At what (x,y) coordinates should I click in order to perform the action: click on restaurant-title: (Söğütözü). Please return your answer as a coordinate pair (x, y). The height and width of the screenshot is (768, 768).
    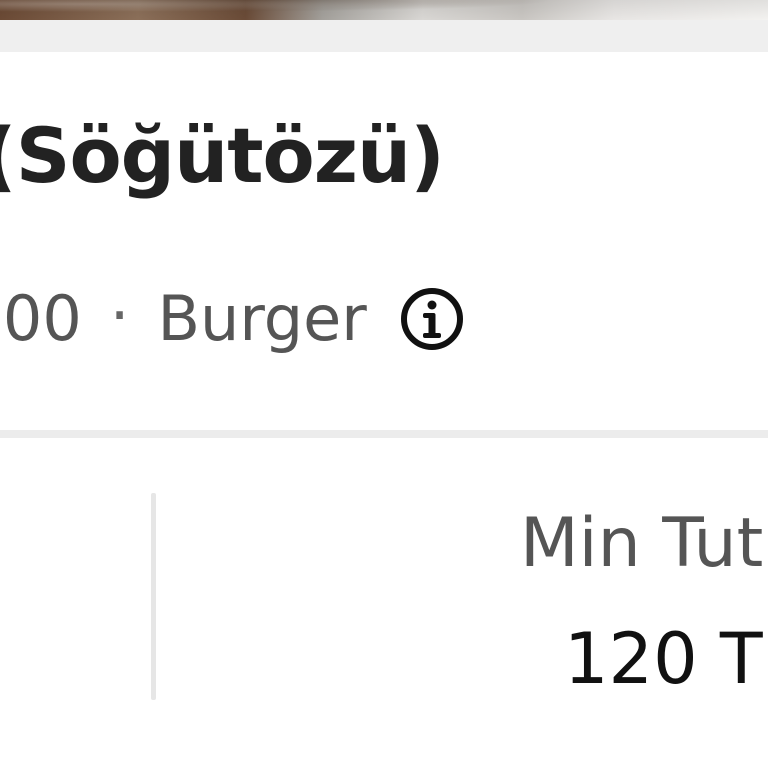
    Looking at the image, I should click on (222, 155).